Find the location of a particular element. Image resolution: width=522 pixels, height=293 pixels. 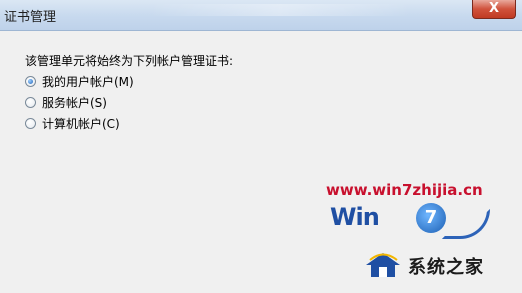

radio-label: 计算机帐户(C) is located at coordinates (81, 123).